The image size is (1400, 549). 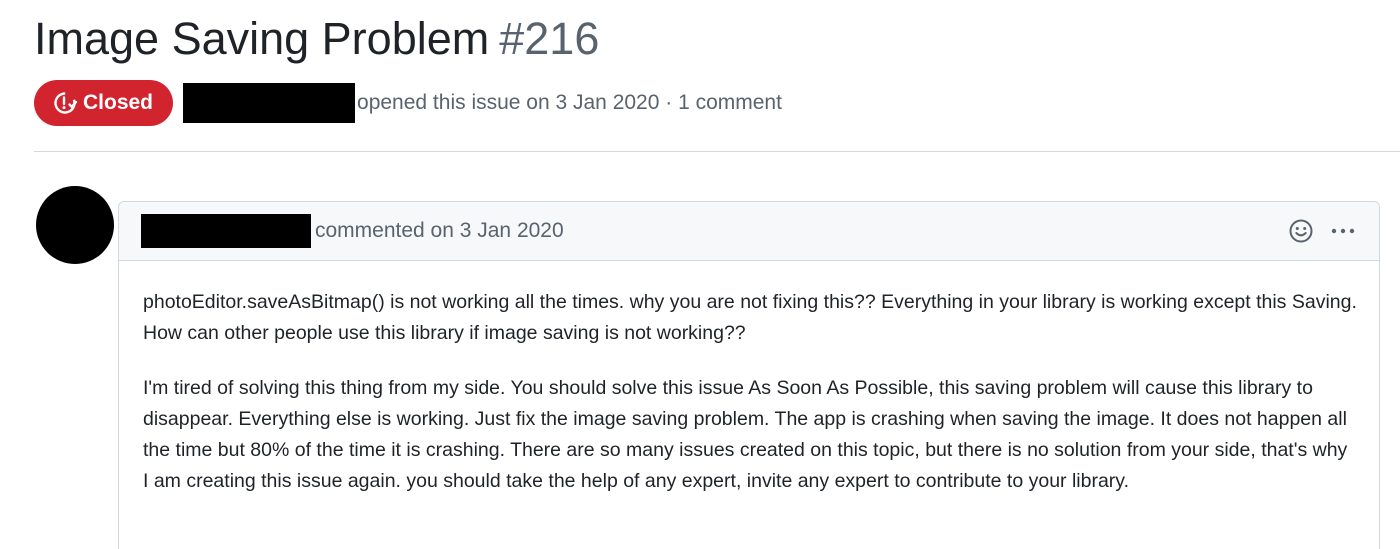 I want to click on issue-title: Image Saving Problem #216, so click(x=316, y=39).